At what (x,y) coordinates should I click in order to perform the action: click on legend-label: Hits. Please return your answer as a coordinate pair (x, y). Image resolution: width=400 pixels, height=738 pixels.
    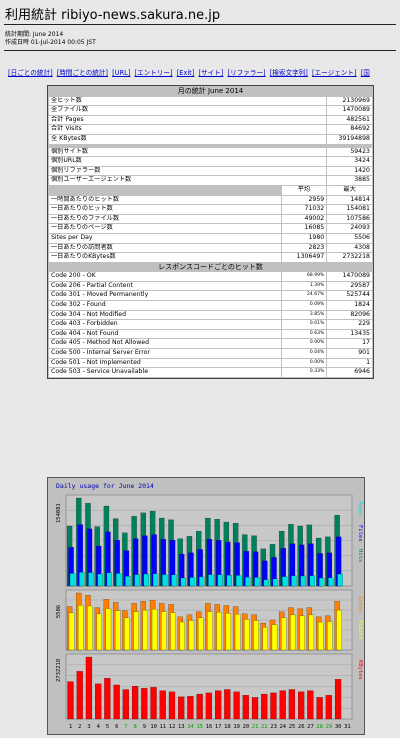
    Looking at the image, I should click on (360, 555).